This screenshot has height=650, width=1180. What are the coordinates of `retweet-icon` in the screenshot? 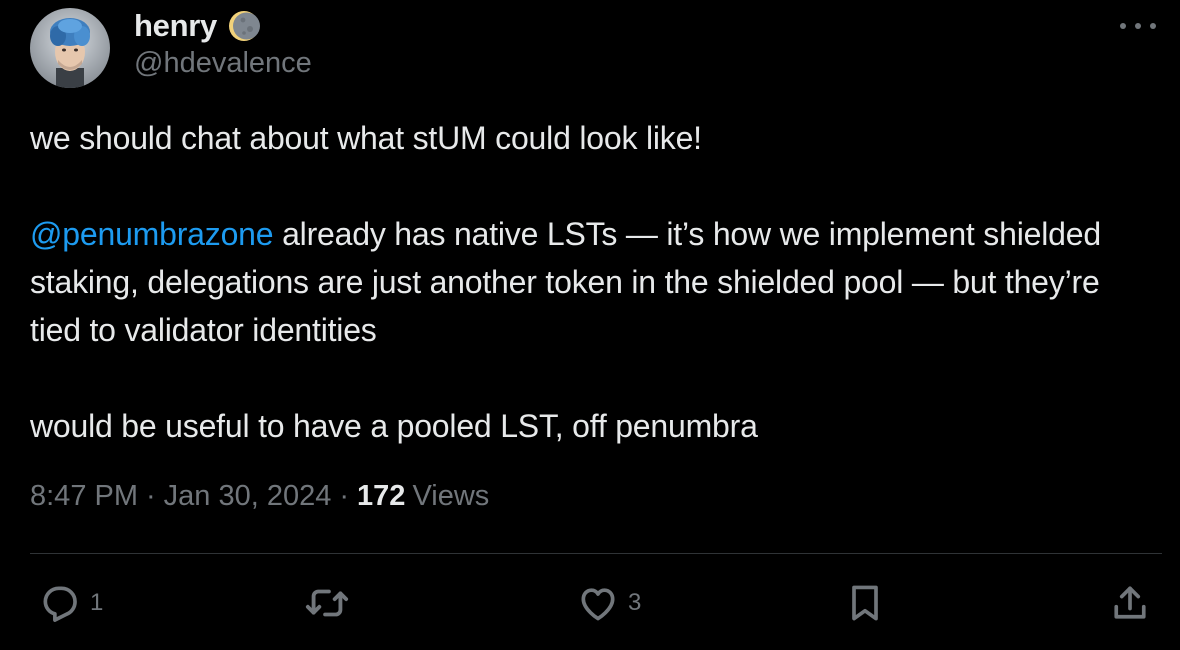 It's located at (327, 603).